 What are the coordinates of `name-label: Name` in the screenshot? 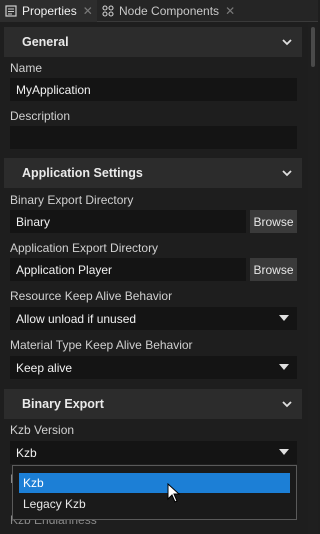 It's located at (26, 68).